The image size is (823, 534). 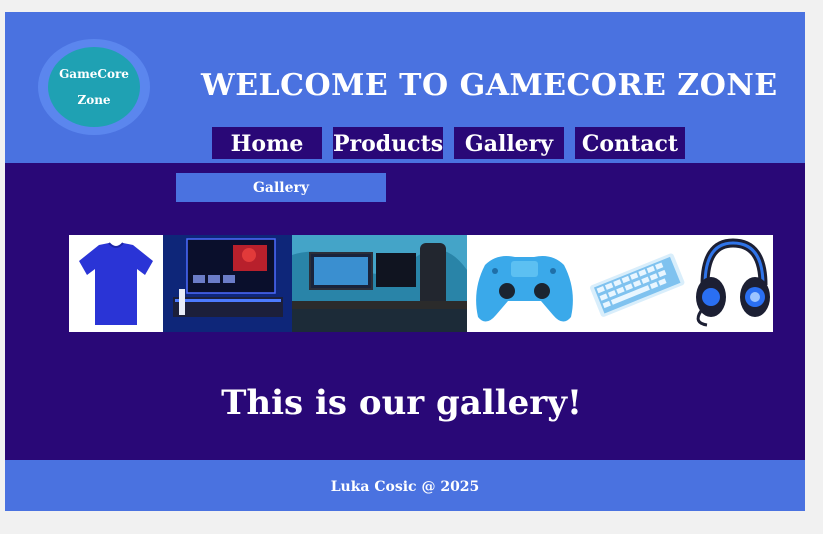 I want to click on nav-products: Products, so click(x=388, y=143).